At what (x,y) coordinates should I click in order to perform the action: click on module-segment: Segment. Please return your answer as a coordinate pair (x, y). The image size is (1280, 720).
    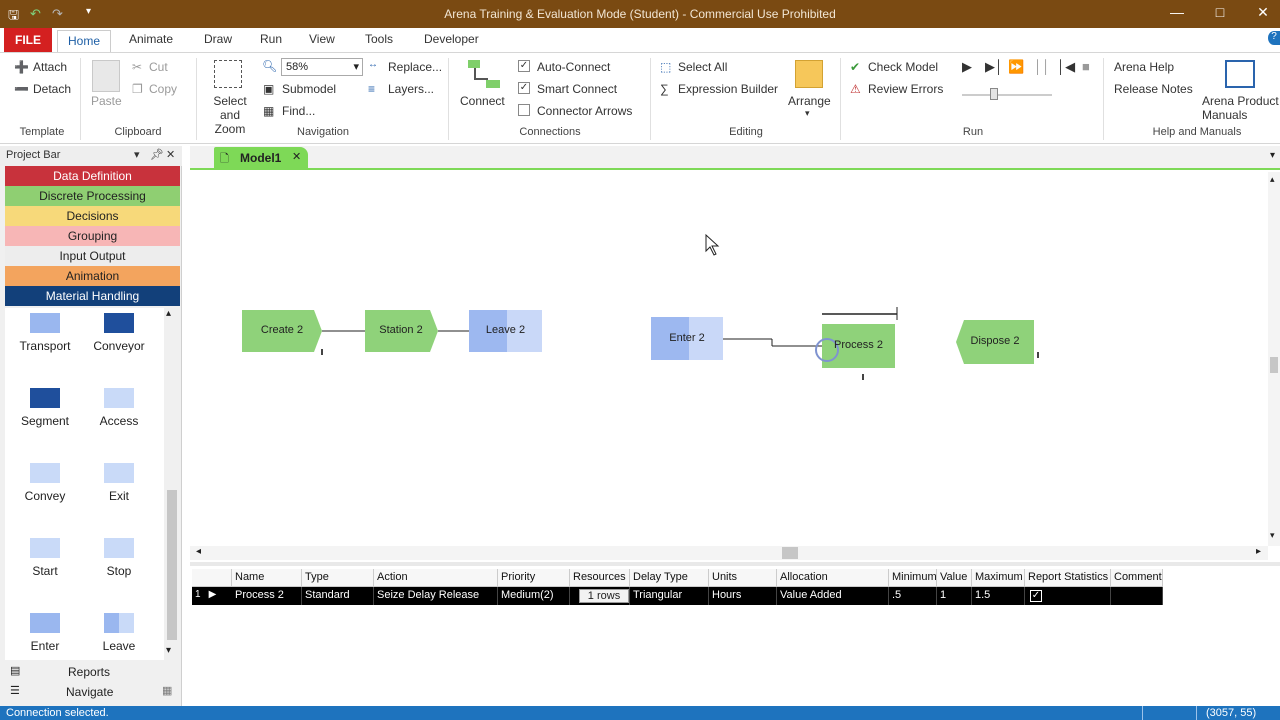
    Looking at the image, I should click on (45, 408).